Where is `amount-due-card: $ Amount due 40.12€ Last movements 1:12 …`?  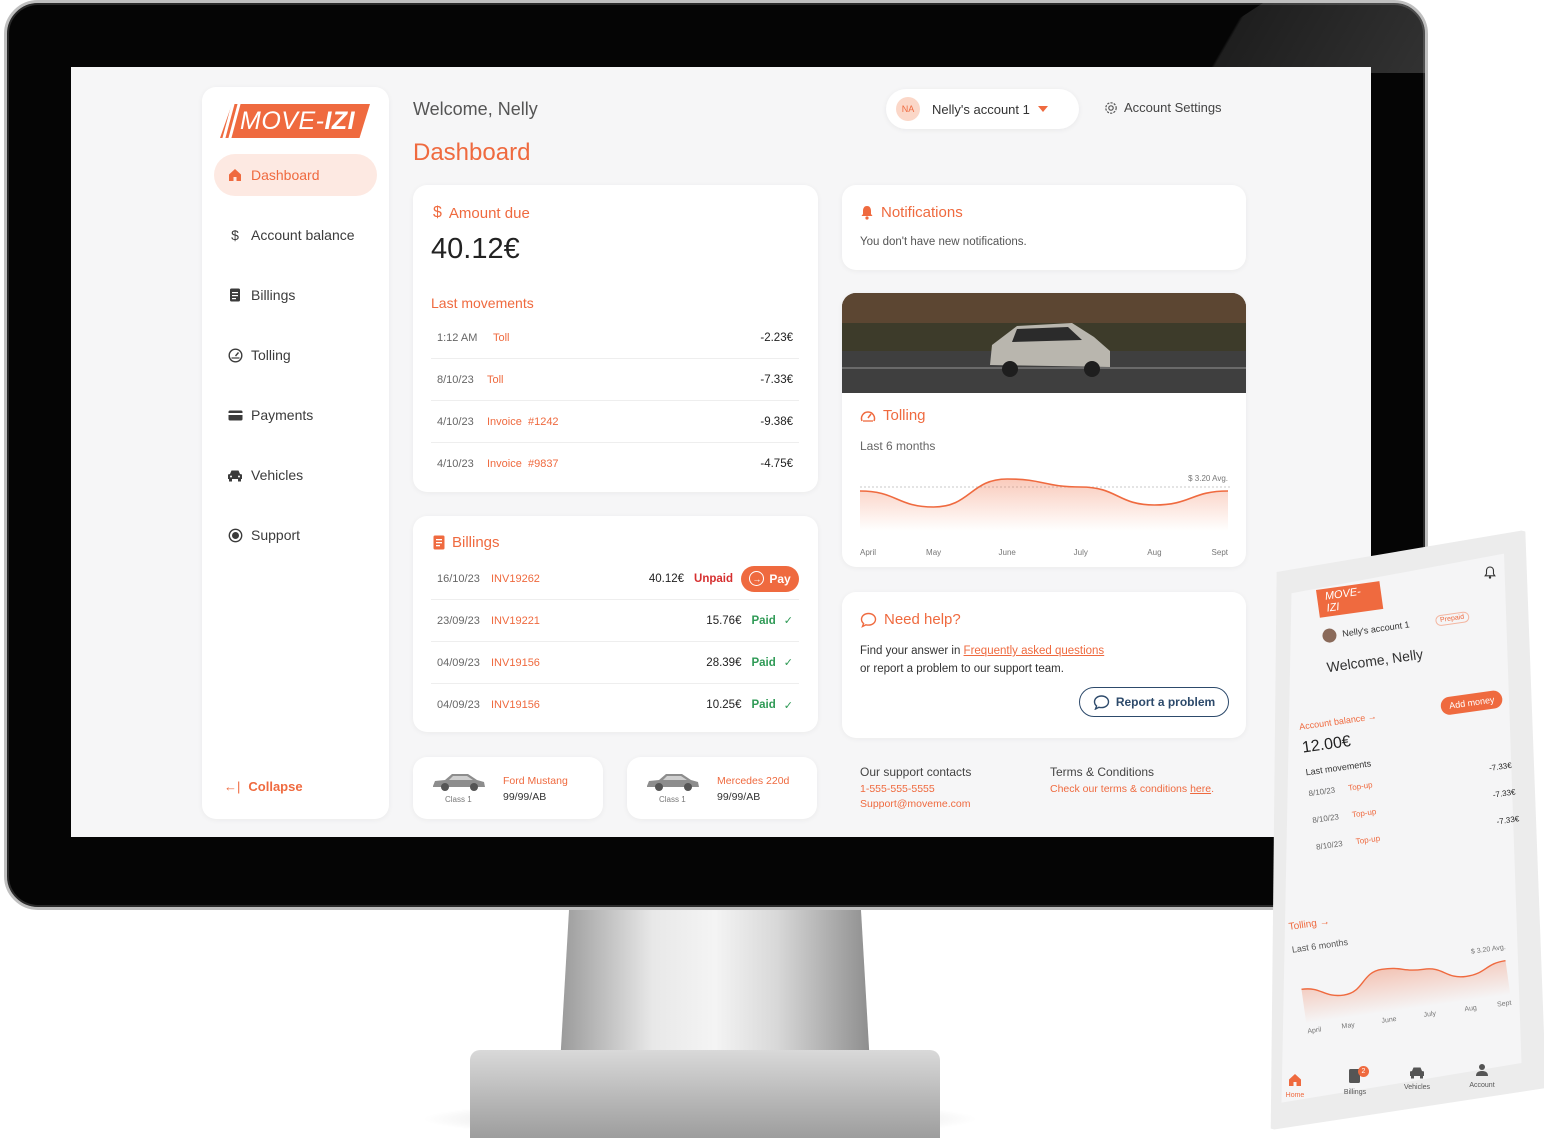
amount-due-card: $ Amount due 40.12€ Last movements 1:12 … is located at coordinates (615, 338).